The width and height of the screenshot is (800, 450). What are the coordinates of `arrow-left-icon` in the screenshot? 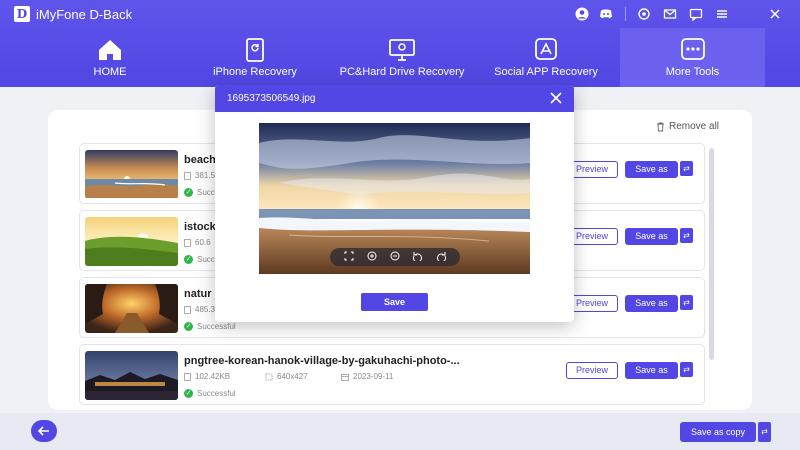 It's located at (43, 431).